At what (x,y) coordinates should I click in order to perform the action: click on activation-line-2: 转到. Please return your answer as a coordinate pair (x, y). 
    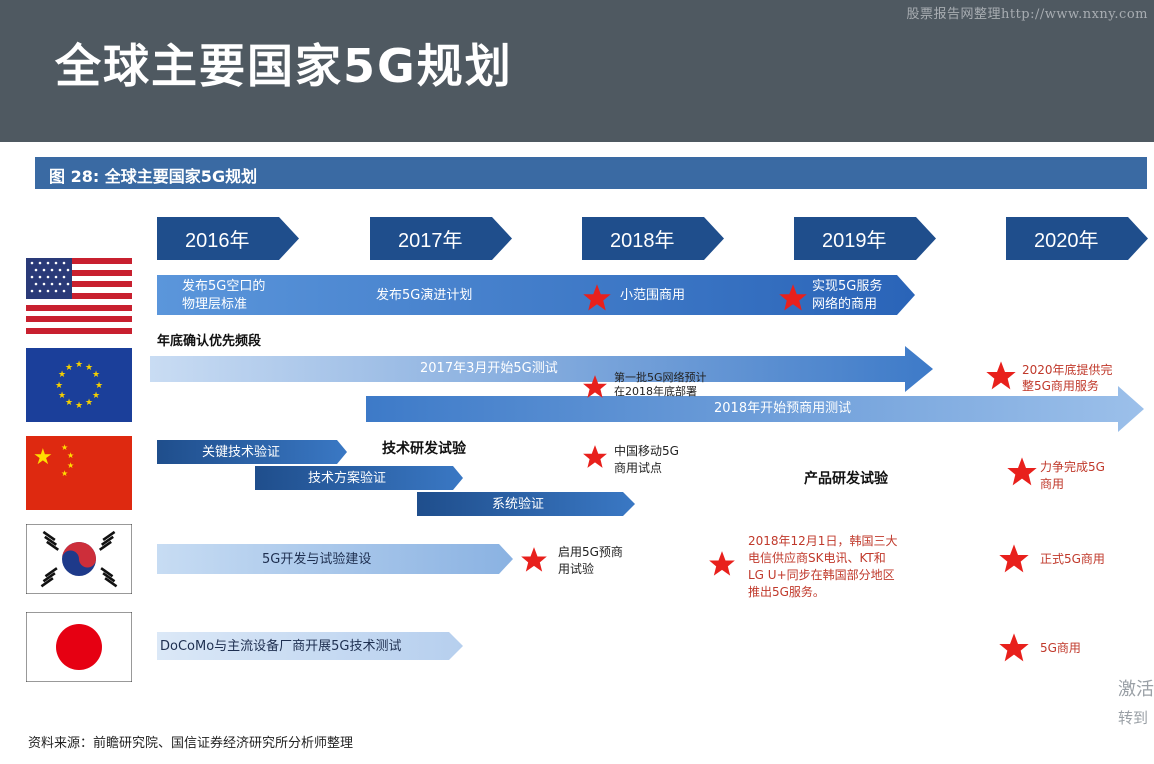
    Looking at the image, I should click on (1133, 718).